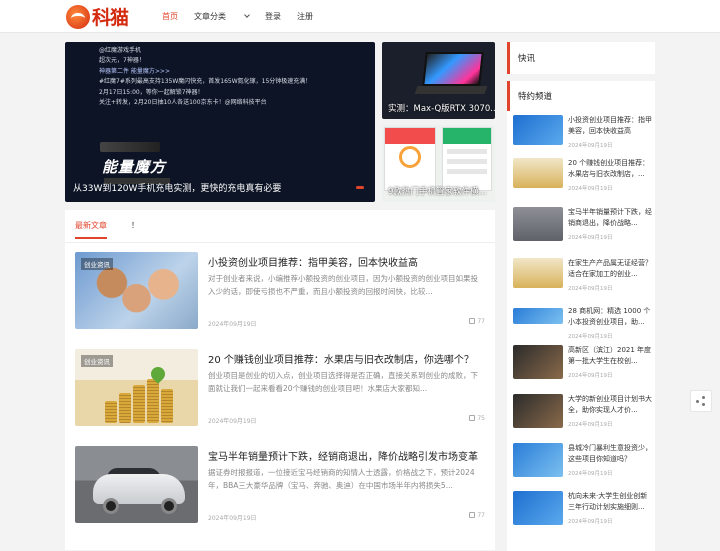 This screenshot has width=720, height=551. What do you see at coordinates (521, 58) in the screenshot?
I see `sidebar-news-title: 快讯` at bounding box center [521, 58].